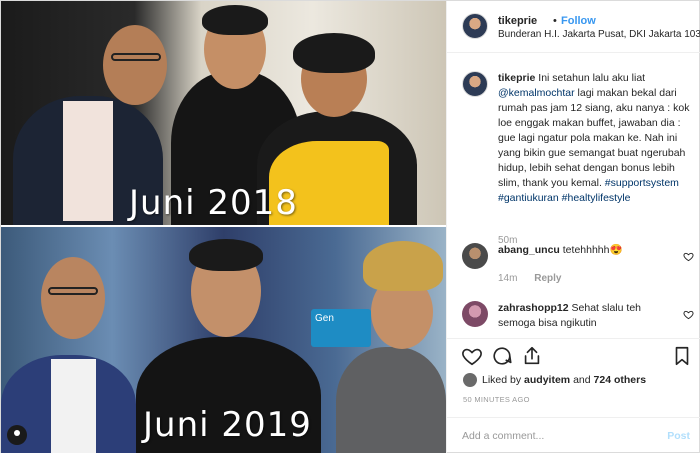  I want to click on comment-username: abang_uncu, so click(529, 250).